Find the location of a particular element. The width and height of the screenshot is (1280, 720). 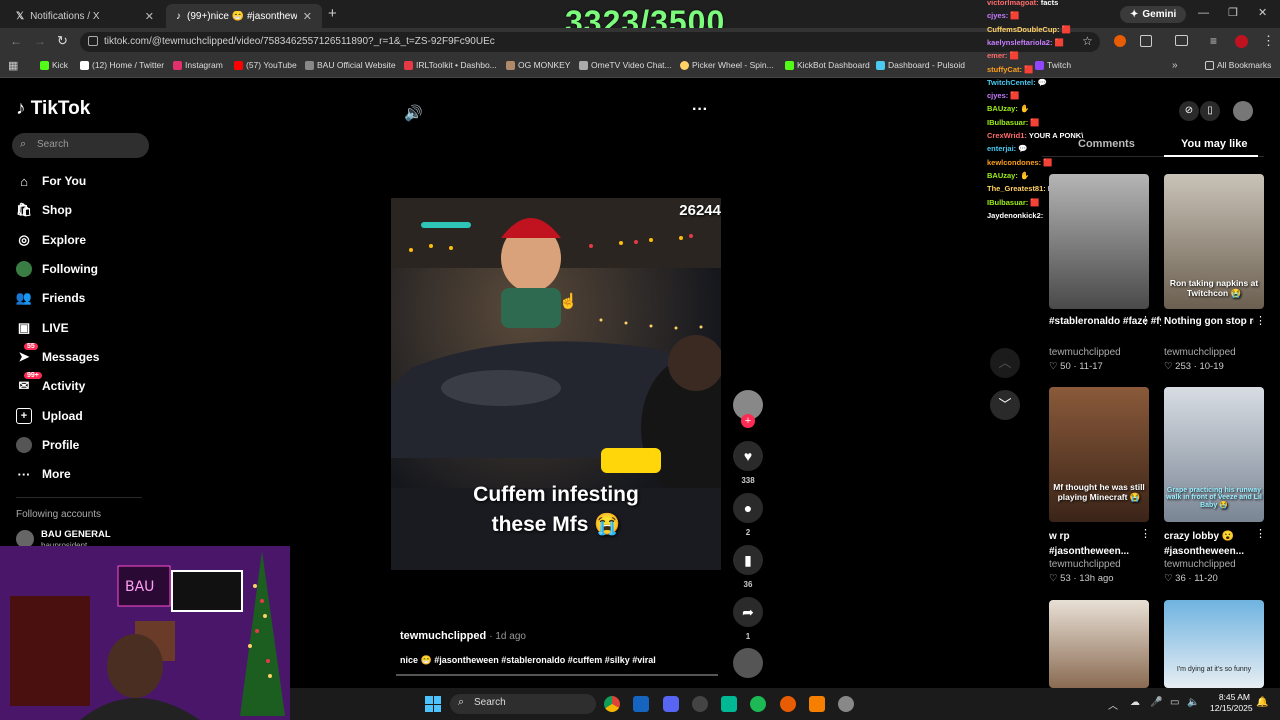

volume-icon: 🔊 is located at coordinates (413, 113).